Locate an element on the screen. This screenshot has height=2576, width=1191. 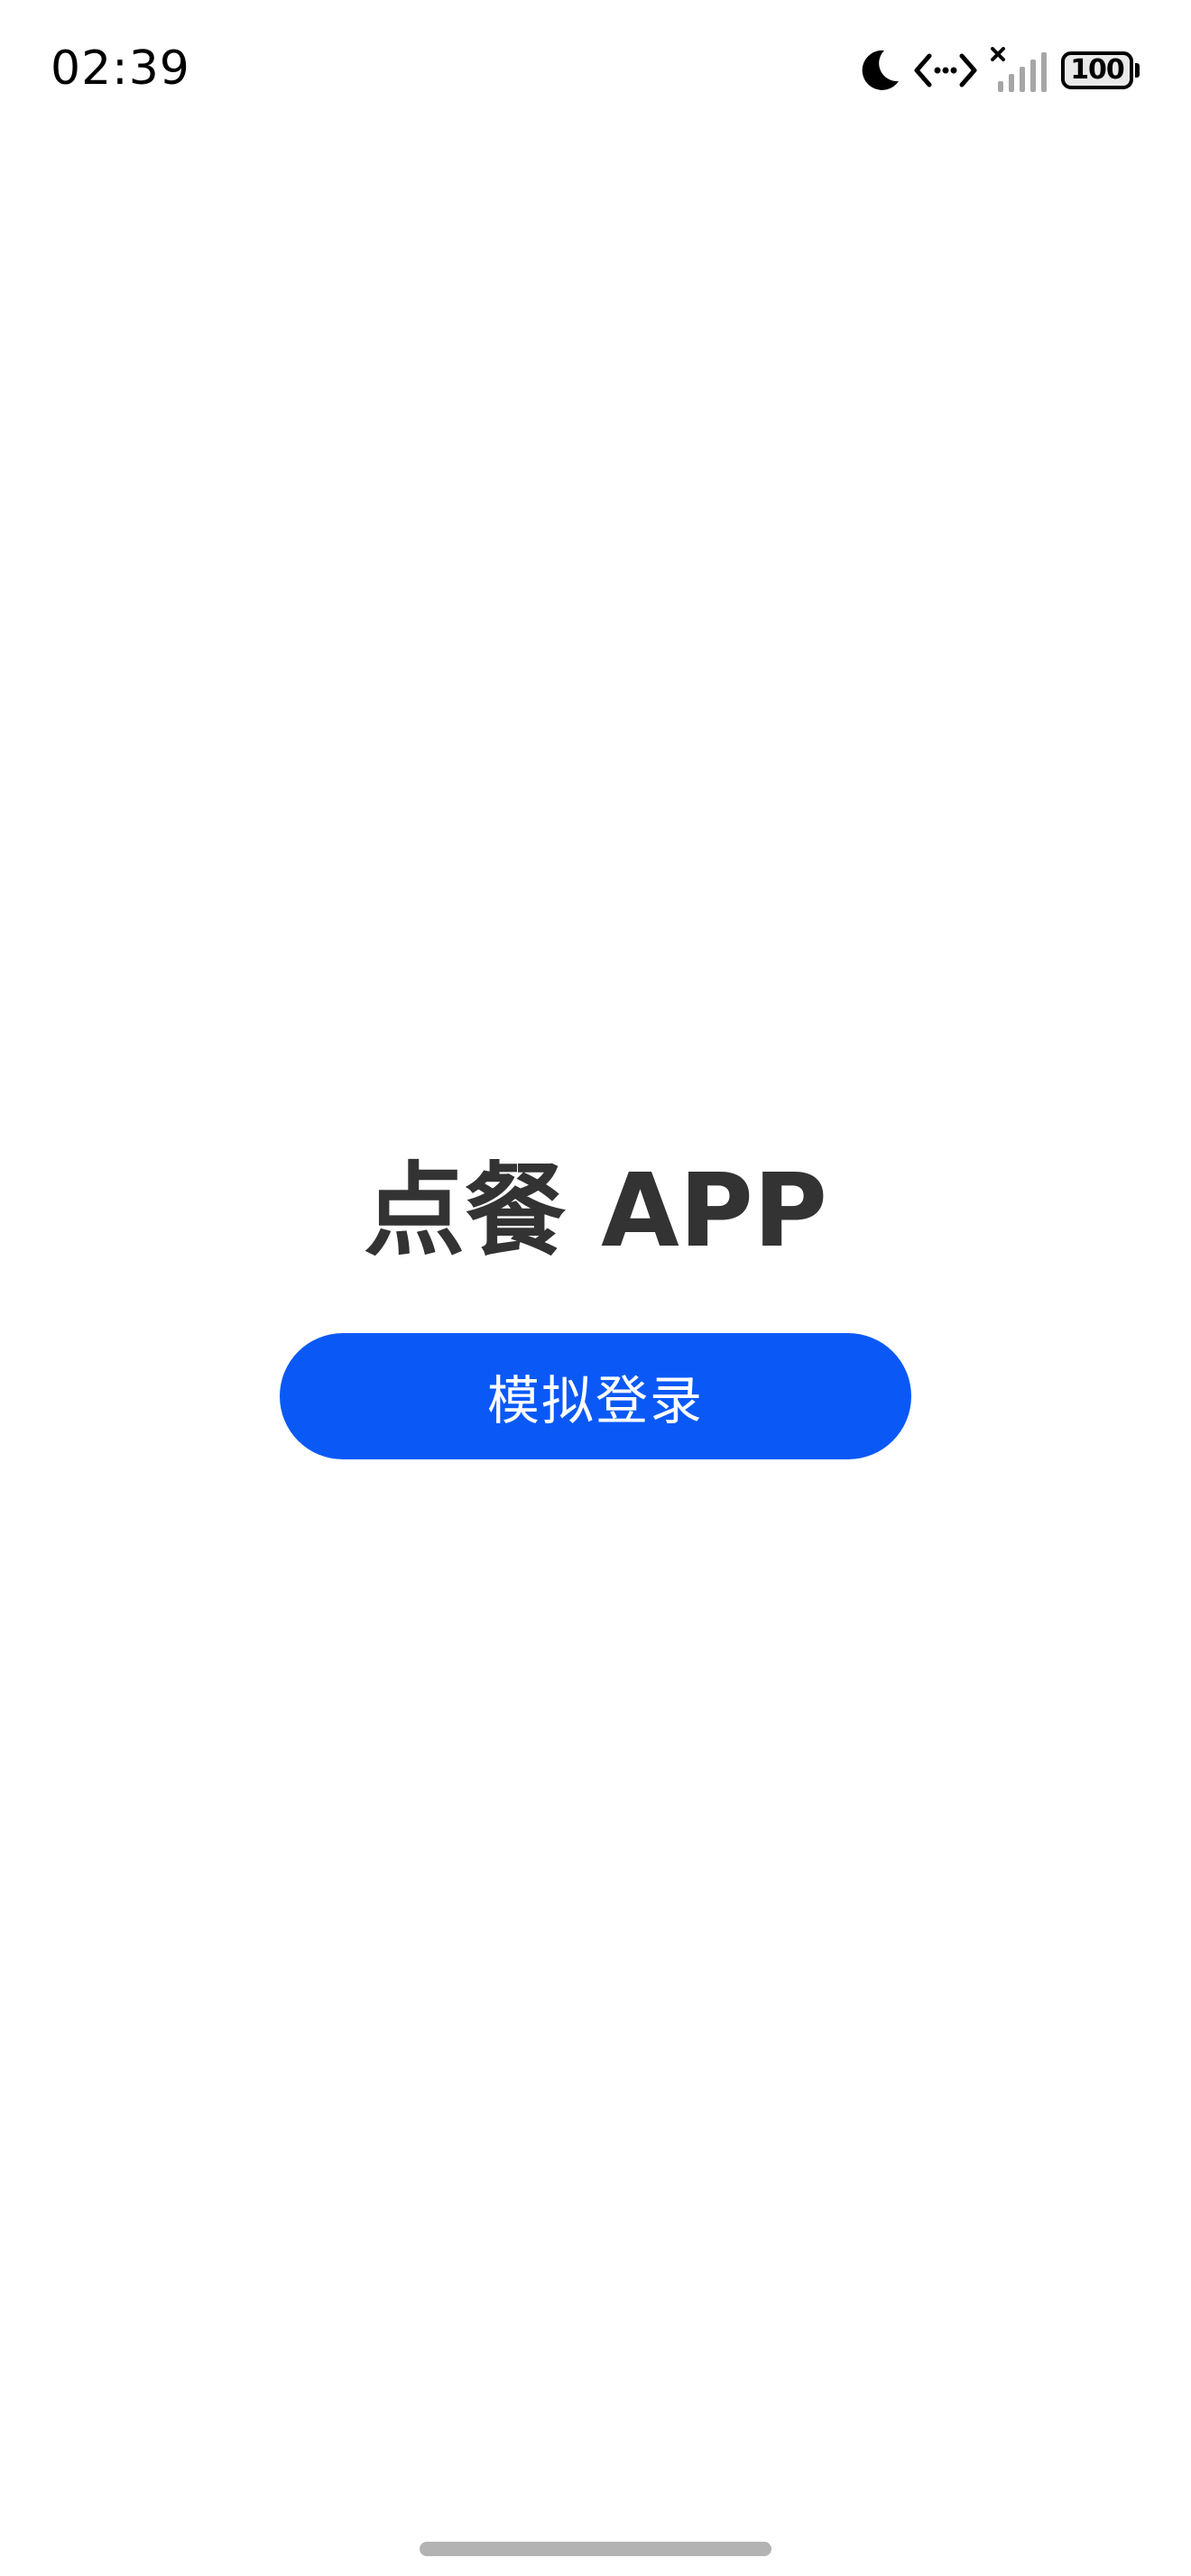
battery-icon: 100 is located at coordinates (1100, 70).